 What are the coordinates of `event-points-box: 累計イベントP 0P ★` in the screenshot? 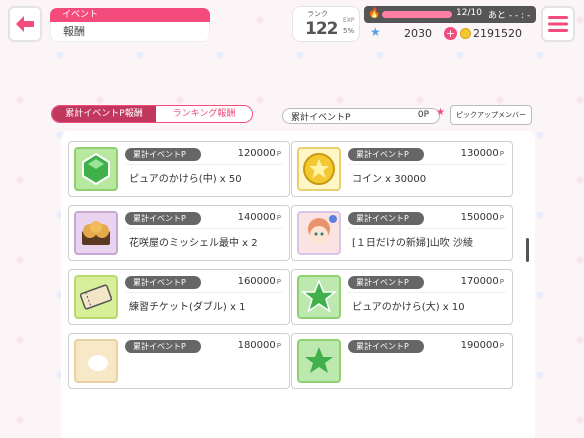 It's located at (363, 115).